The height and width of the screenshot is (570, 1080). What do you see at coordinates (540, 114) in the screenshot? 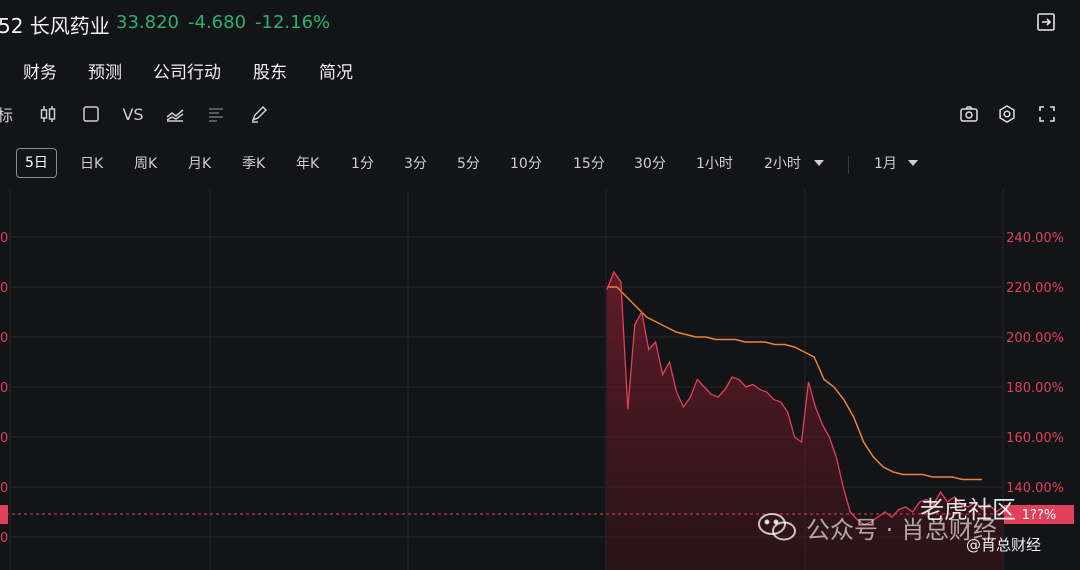
I see `chart-toolbar: 标 VS` at bounding box center [540, 114].